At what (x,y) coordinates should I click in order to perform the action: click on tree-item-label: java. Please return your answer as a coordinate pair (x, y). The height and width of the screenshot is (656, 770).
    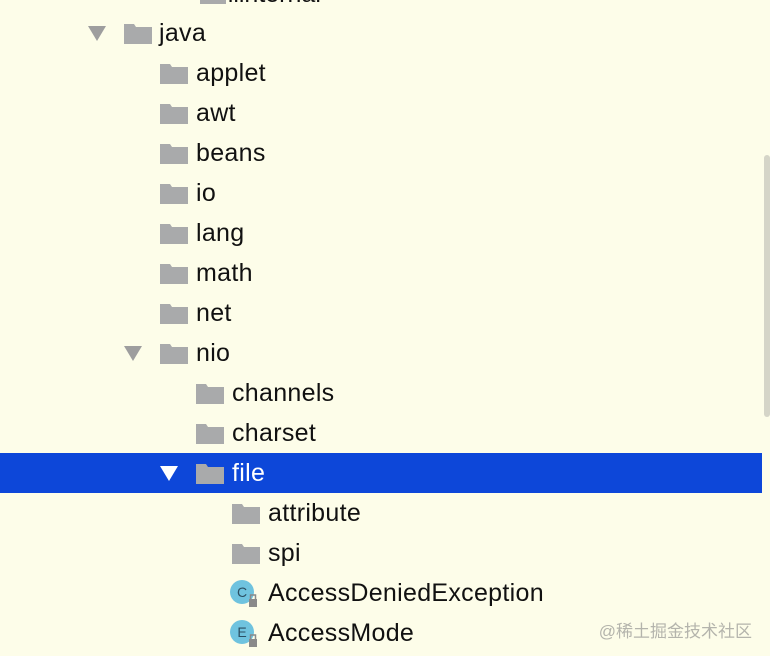
    Looking at the image, I should click on (183, 33).